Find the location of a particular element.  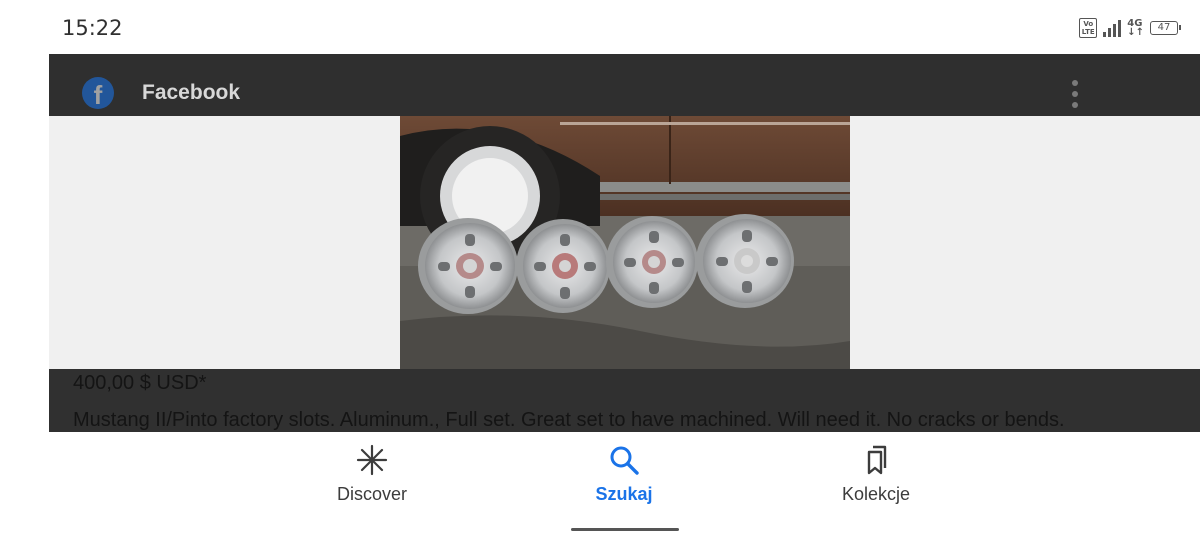

status-icons: Vo LTE 4G ↓↑ 47 is located at coordinates (1130, 28).